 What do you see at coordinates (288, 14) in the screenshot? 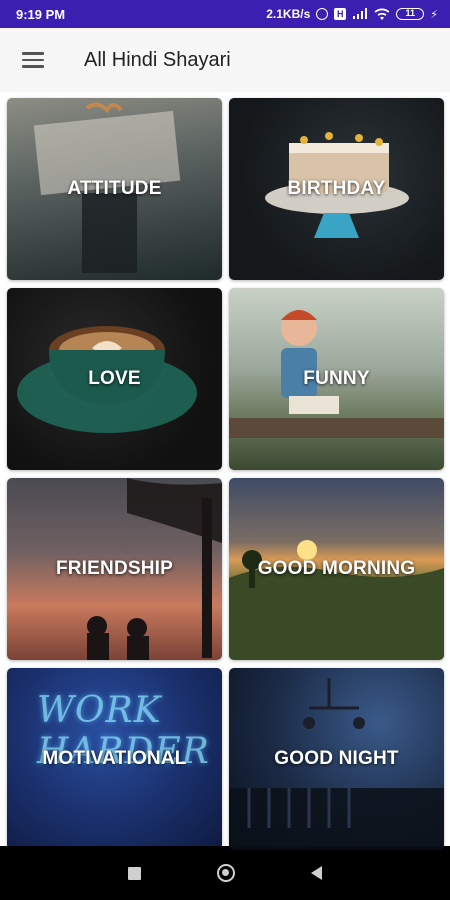
I see `network-speed: 2.1KB/s` at bounding box center [288, 14].